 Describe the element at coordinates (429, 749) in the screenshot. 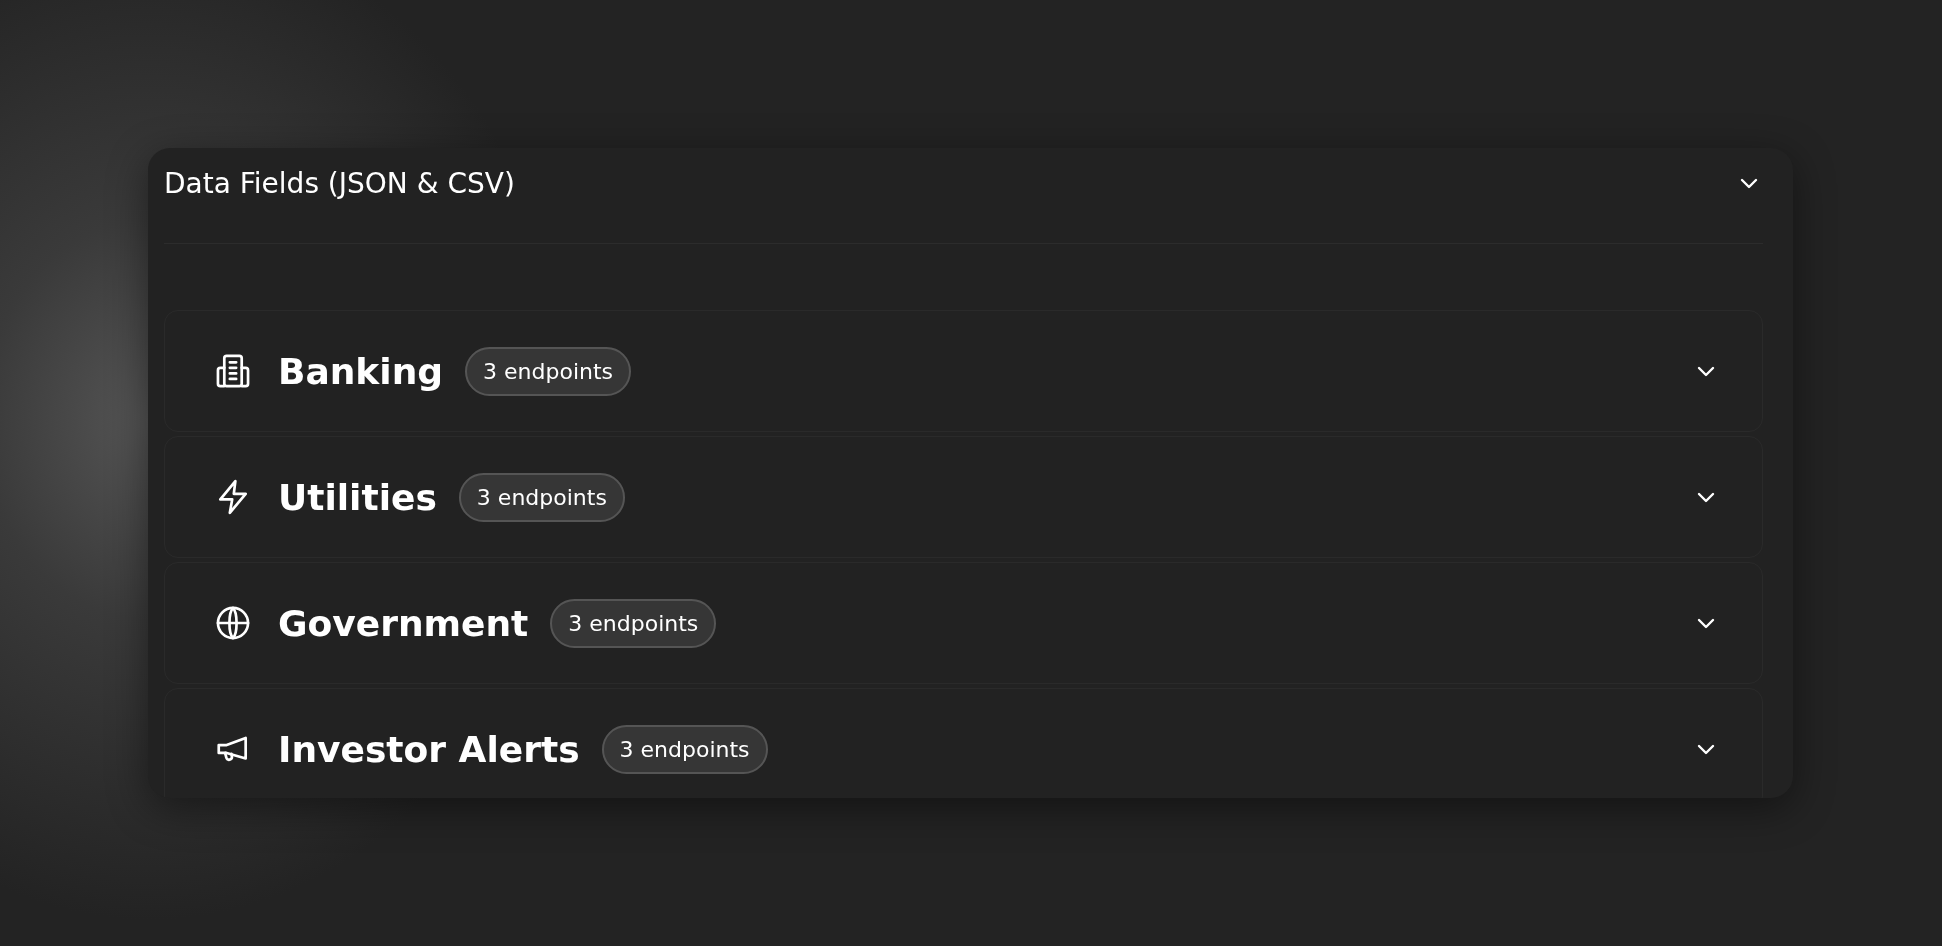

I see `category-name: Investor Alerts` at that location.